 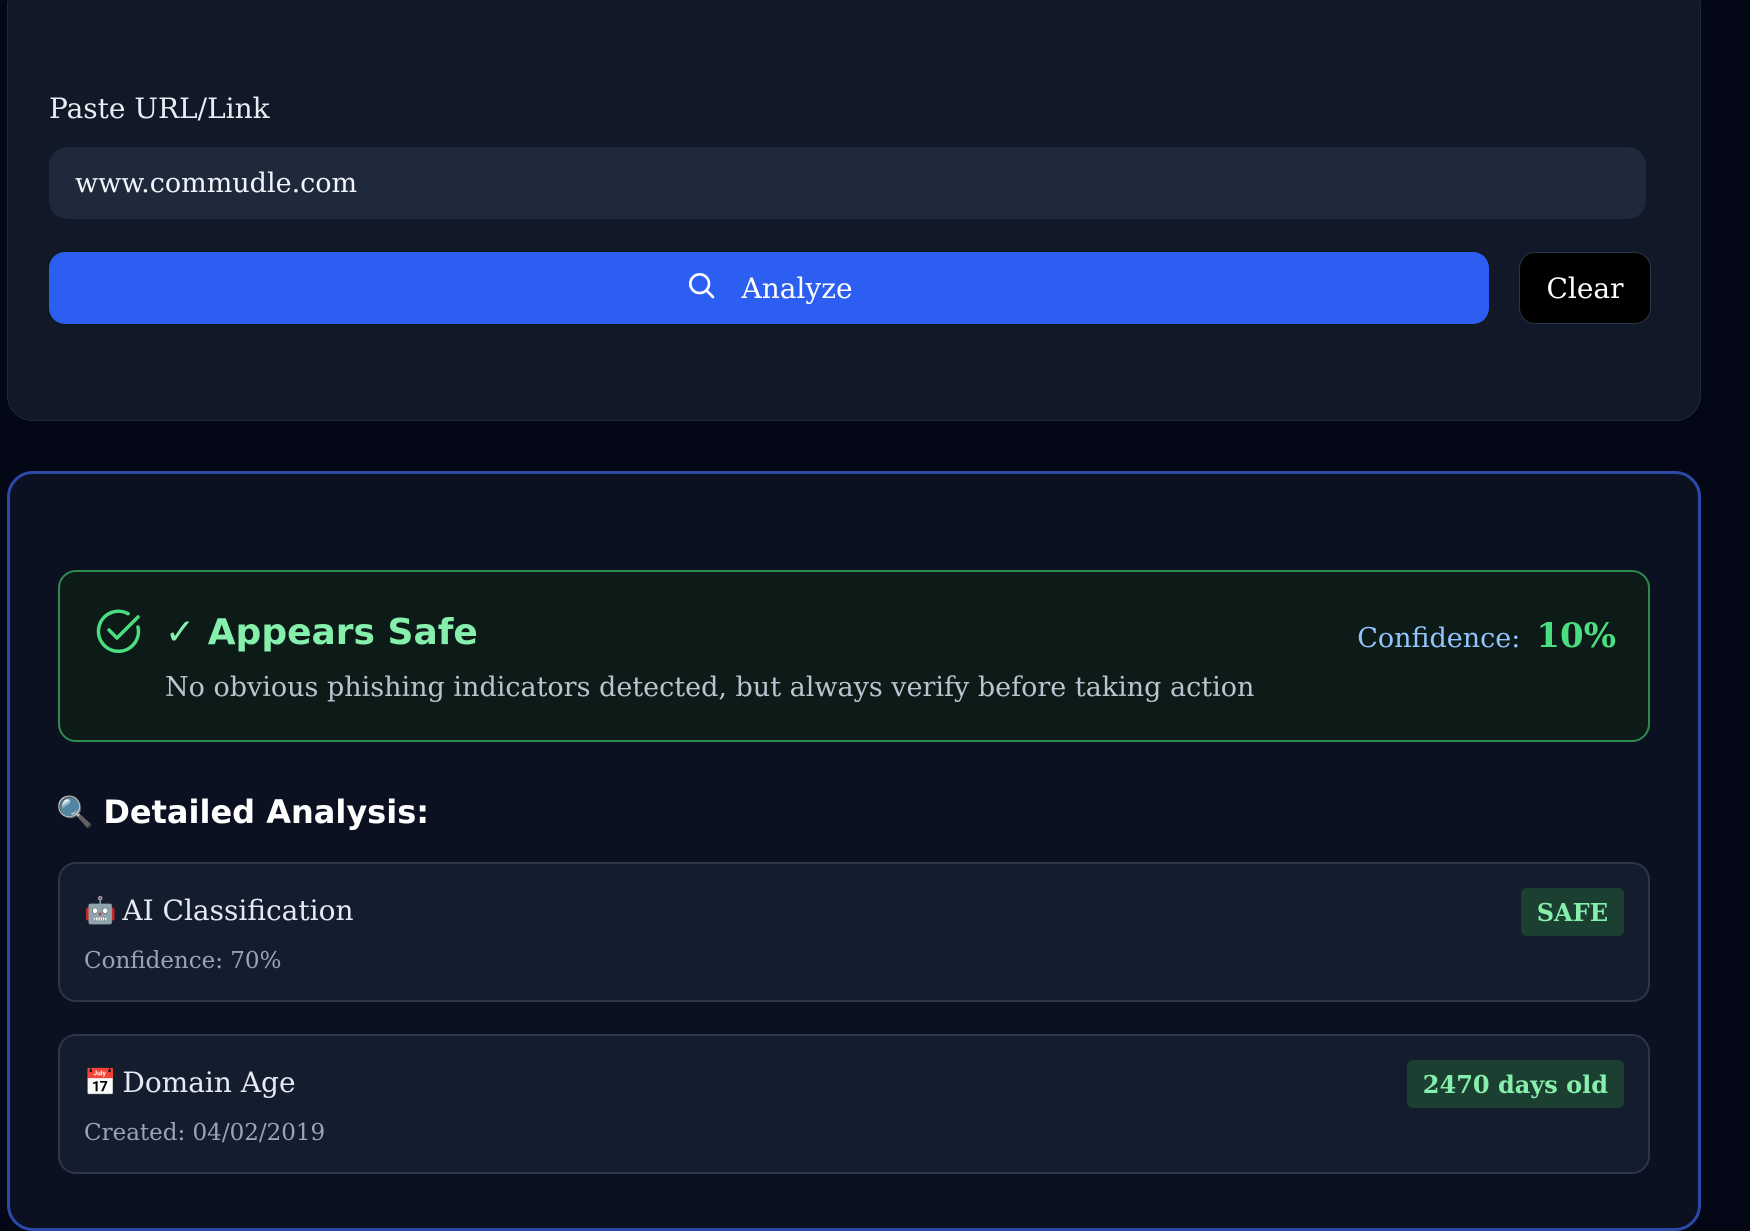 I want to click on analyze-button: Analyze, so click(x=769, y=288).